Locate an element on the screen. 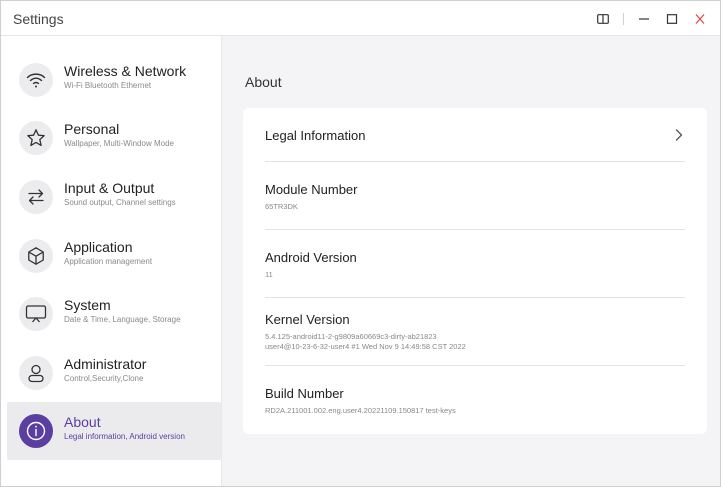 The width and height of the screenshot is (721, 487). sidebar-item-label: System is located at coordinates (87, 305).